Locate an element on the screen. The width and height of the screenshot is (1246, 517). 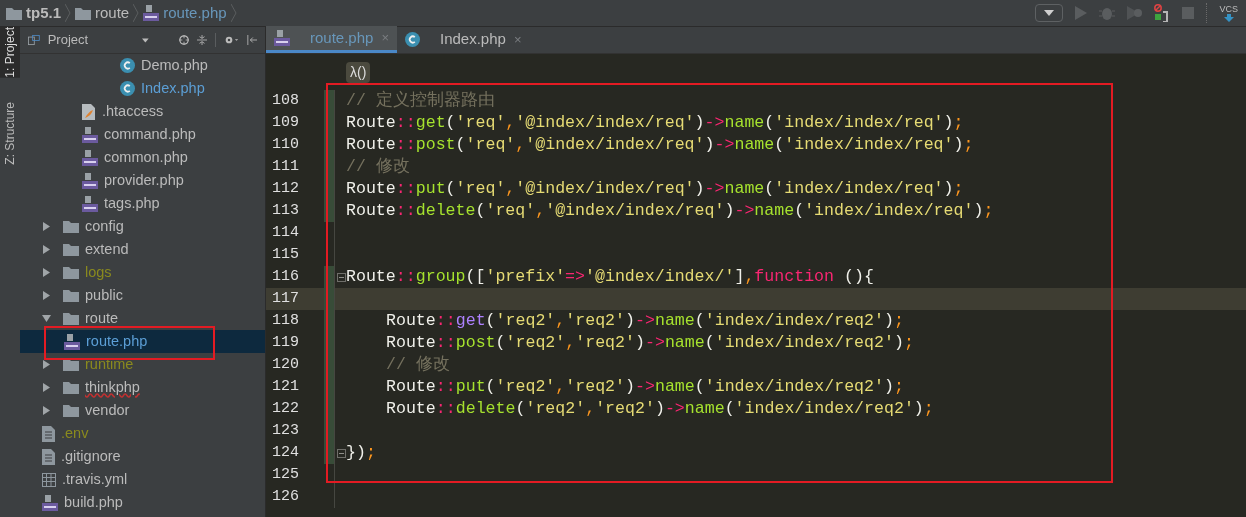
tree-item: route.php is located at coordinates (142, 341).